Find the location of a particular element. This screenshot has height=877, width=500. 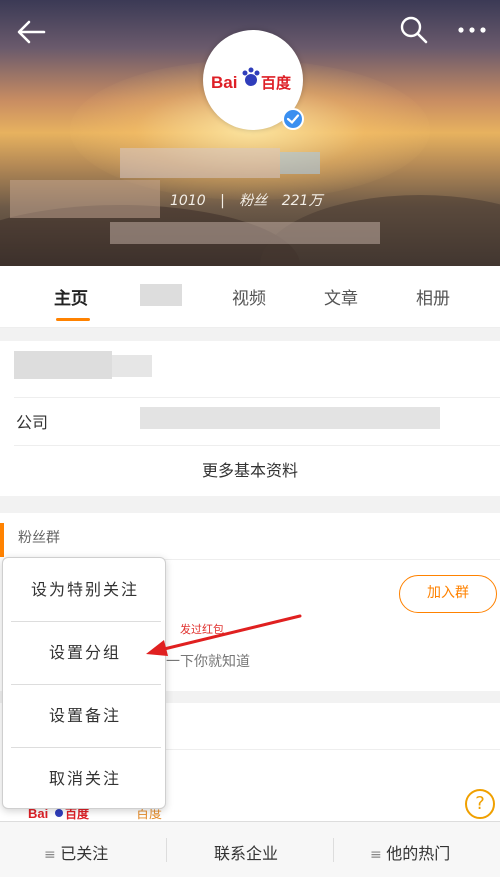

tab-albums: 相册 is located at coordinates (433, 296).